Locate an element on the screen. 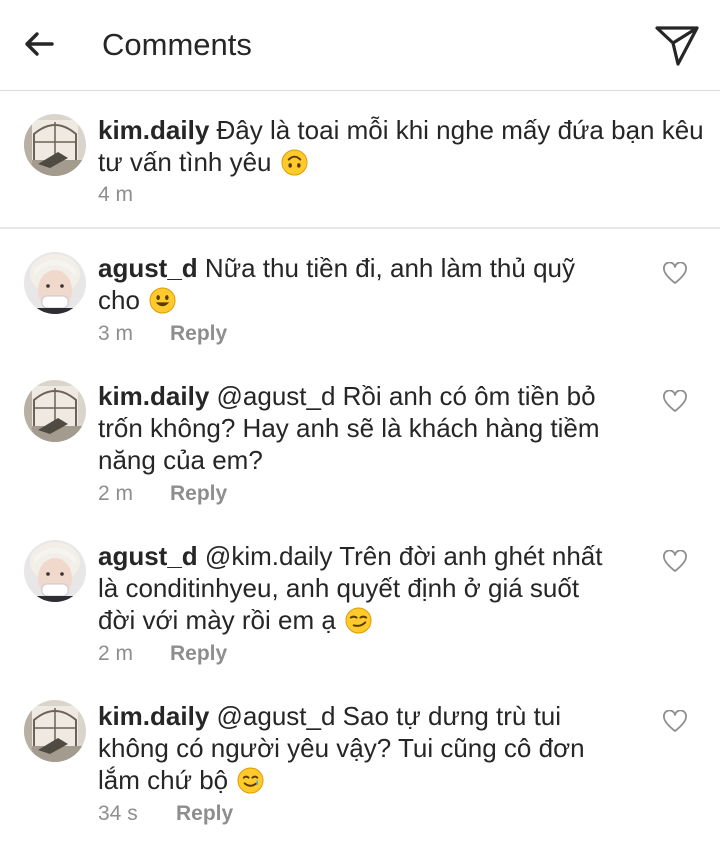  post-caption-line-1: Đây là toai mỗi khi nghe mấy đứa bạn kêu is located at coordinates (460, 130).